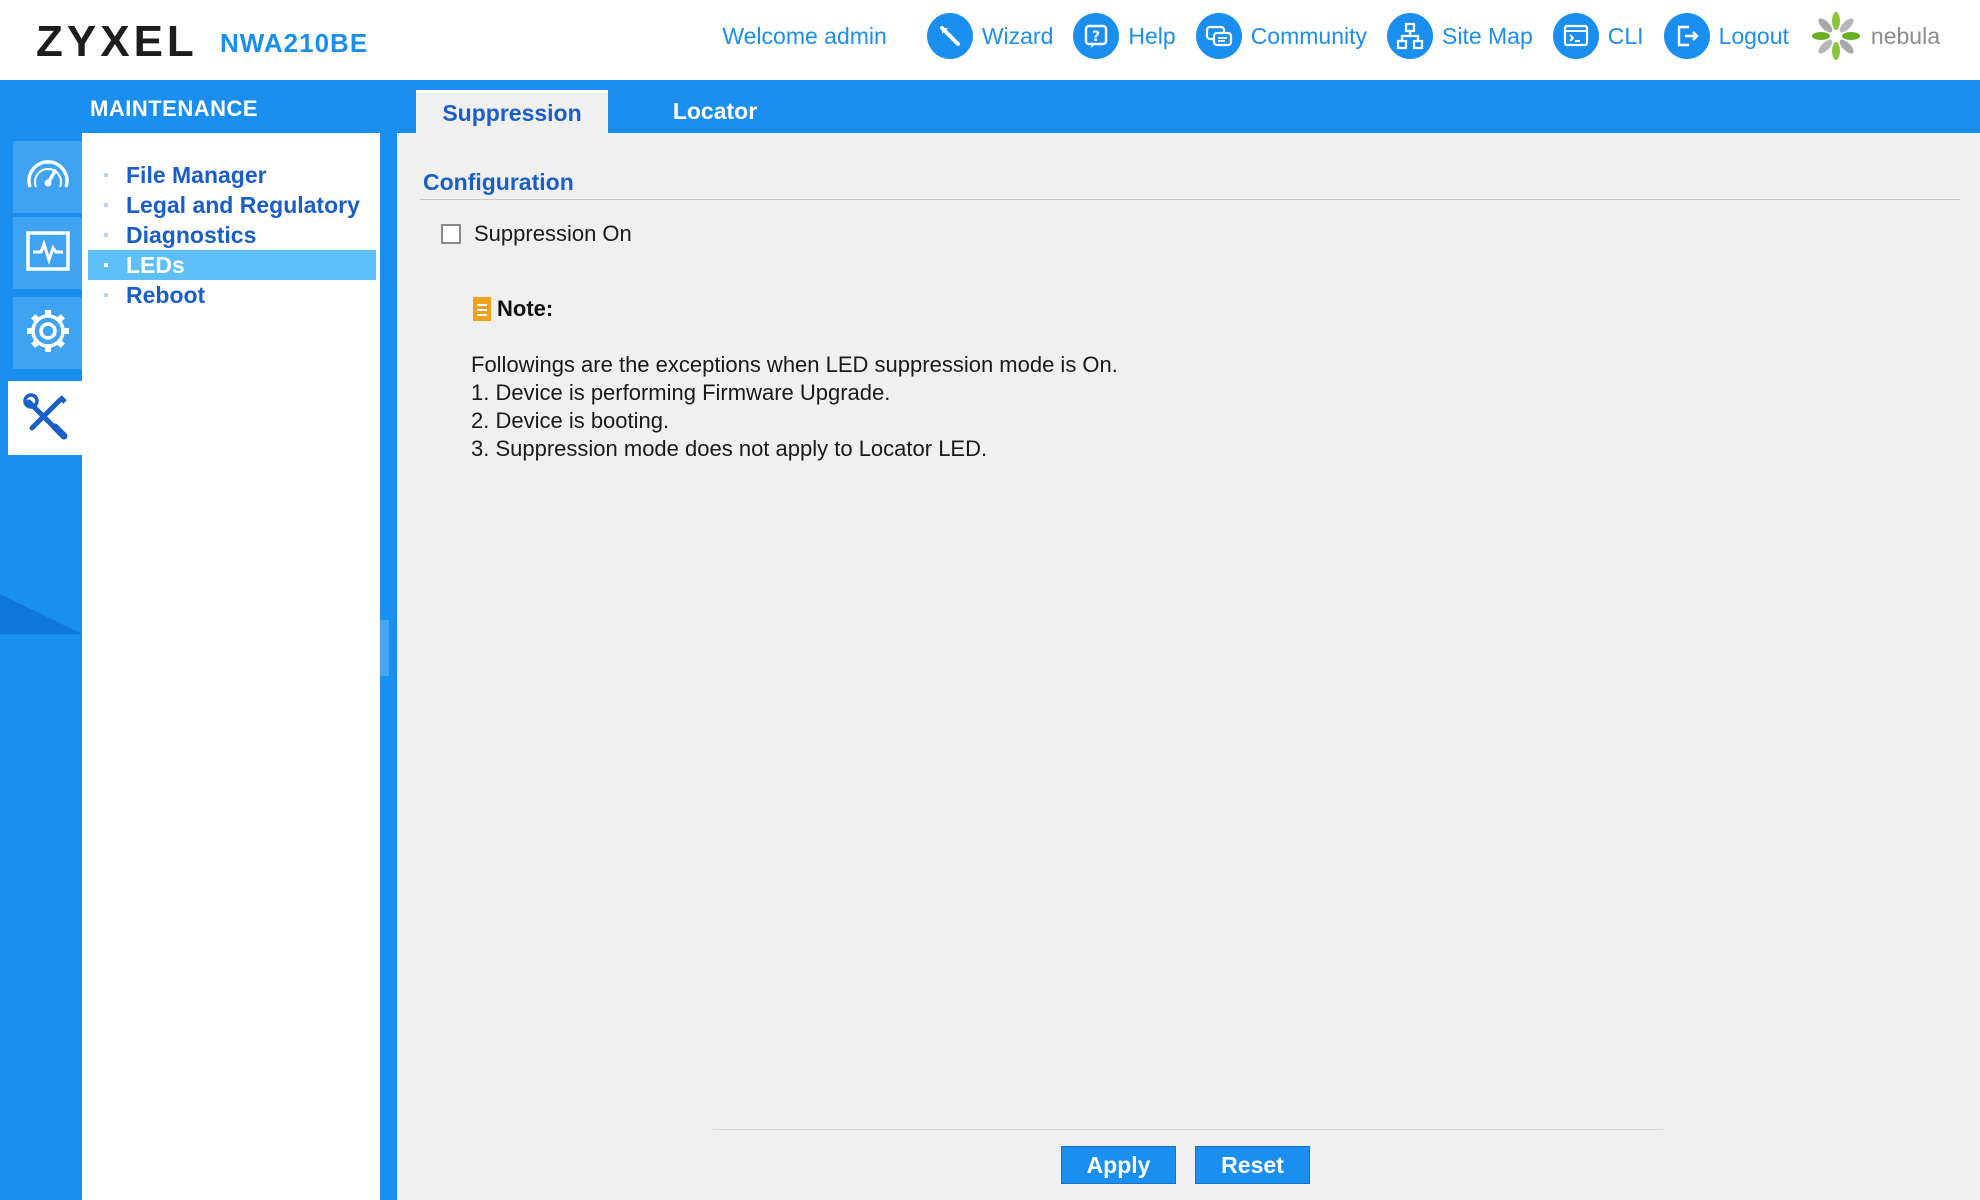 The width and height of the screenshot is (1980, 1200). Describe the element at coordinates (1575, 36) in the screenshot. I see `cli-icon` at that location.